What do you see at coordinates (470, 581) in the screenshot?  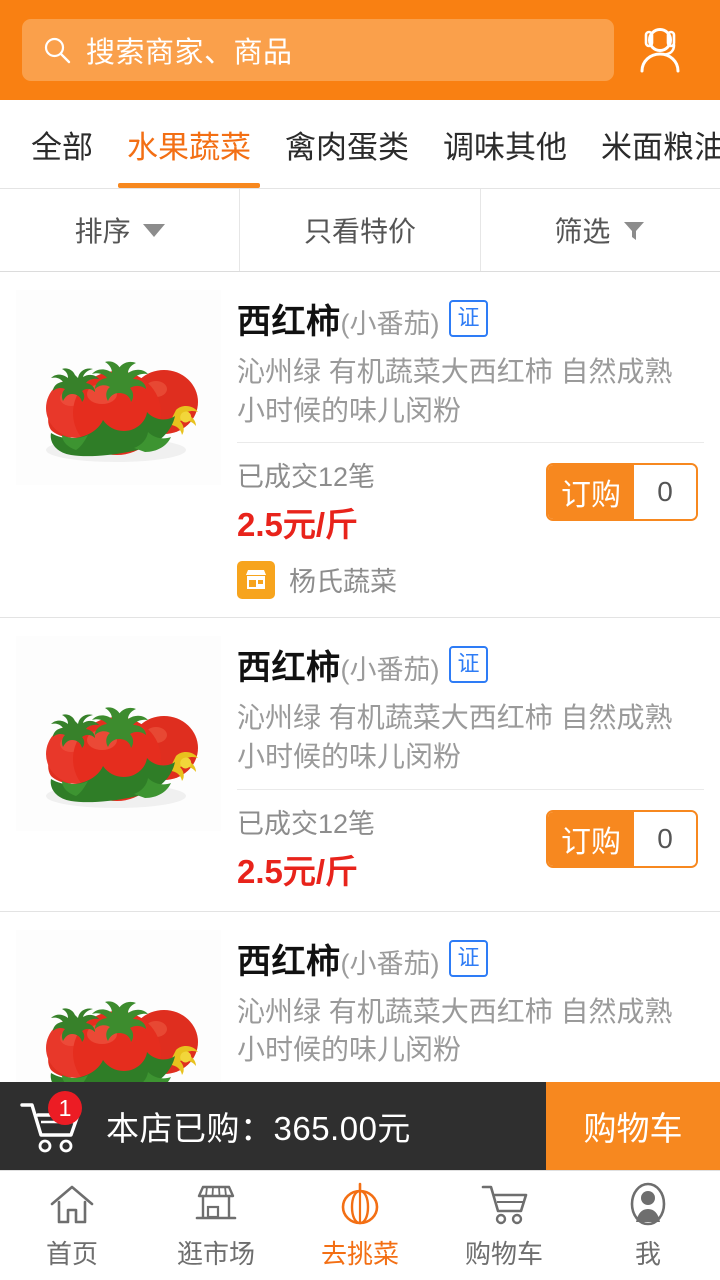 I see `shop-row: 杨氏蔬菜` at bounding box center [470, 581].